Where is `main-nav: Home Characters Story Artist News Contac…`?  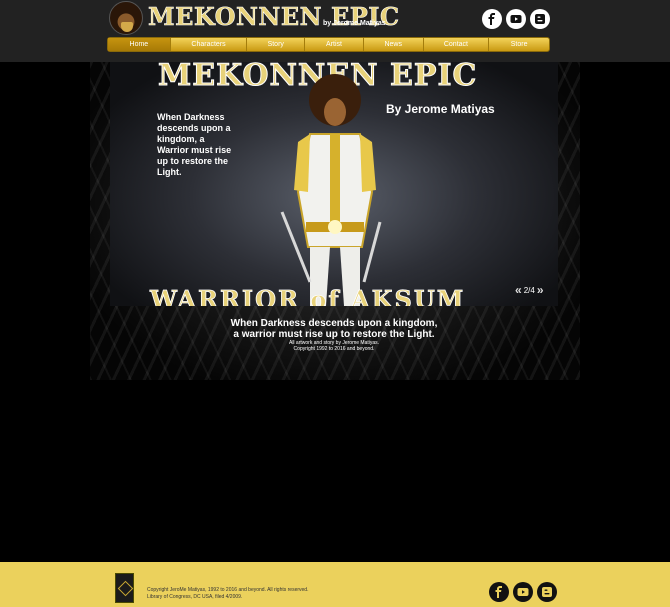
main-nav: Home Characters Story Artist News Contac… is located at coordinates (328, 44).